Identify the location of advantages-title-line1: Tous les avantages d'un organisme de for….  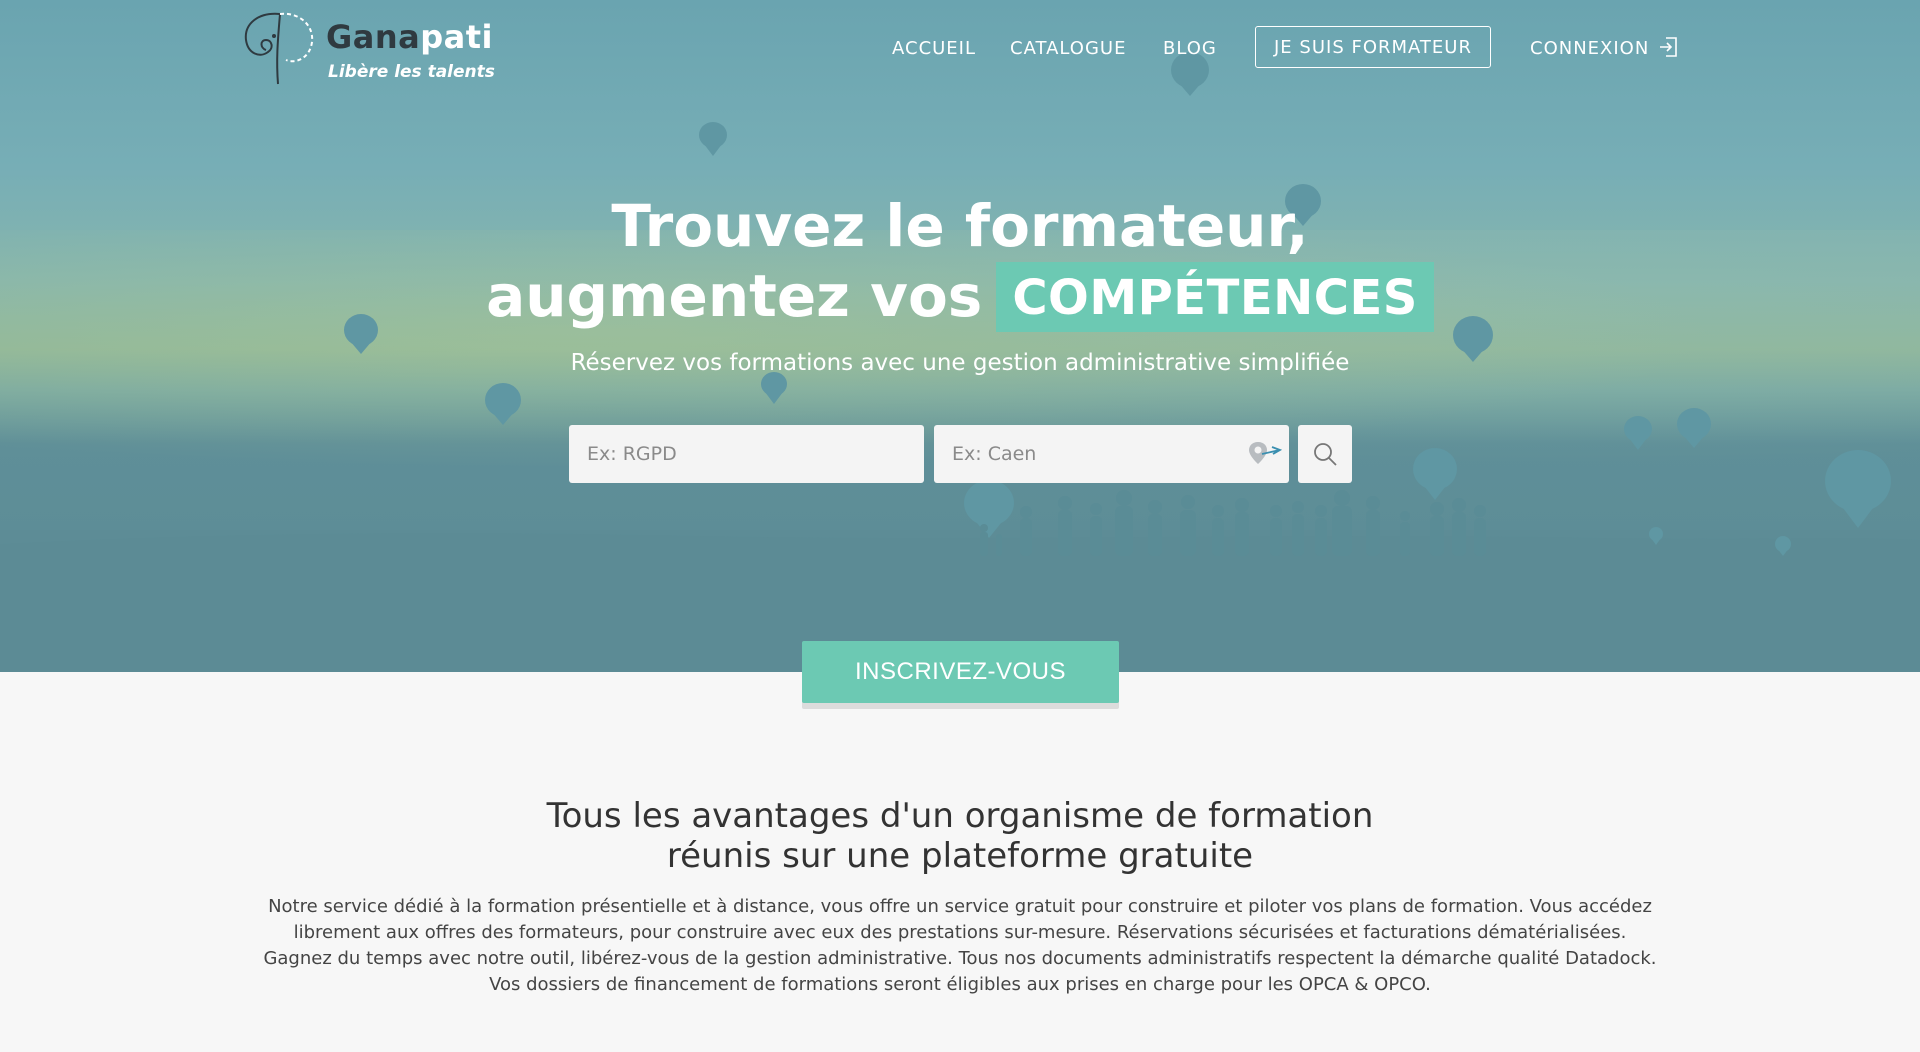
(960, 816).